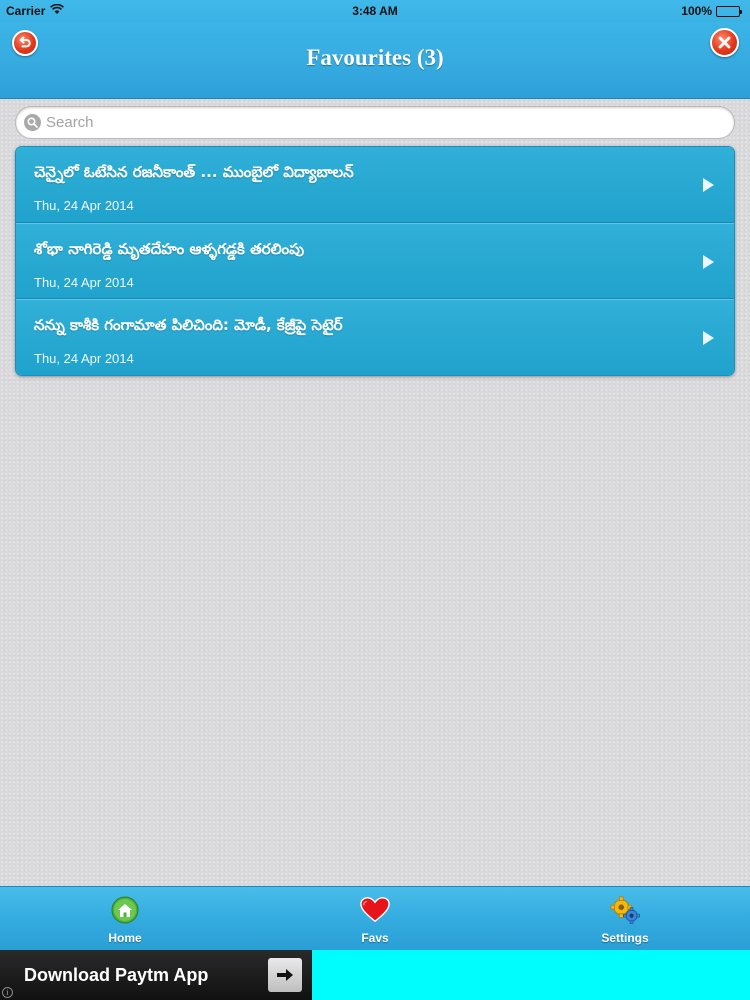 This screenshot has height=1000, width=750. I want to click on search-bar, so click(375, 122).